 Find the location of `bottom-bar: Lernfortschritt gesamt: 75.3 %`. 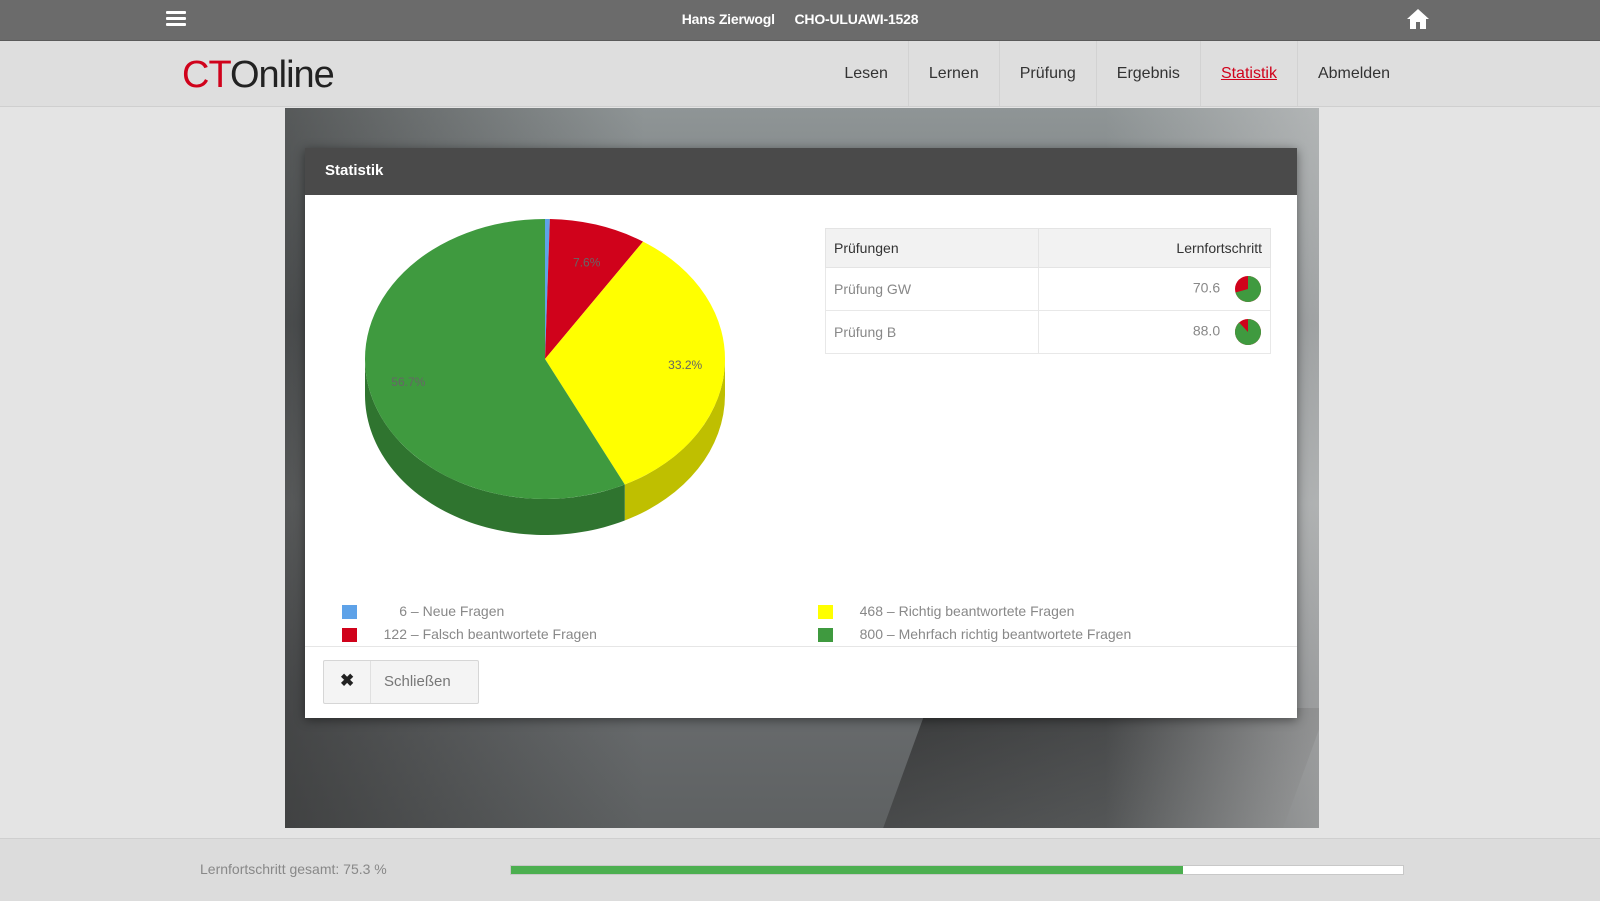

bottom-bar: Lernfortschritt gesamt: 75.3 % is located at coordinates (800, 869).